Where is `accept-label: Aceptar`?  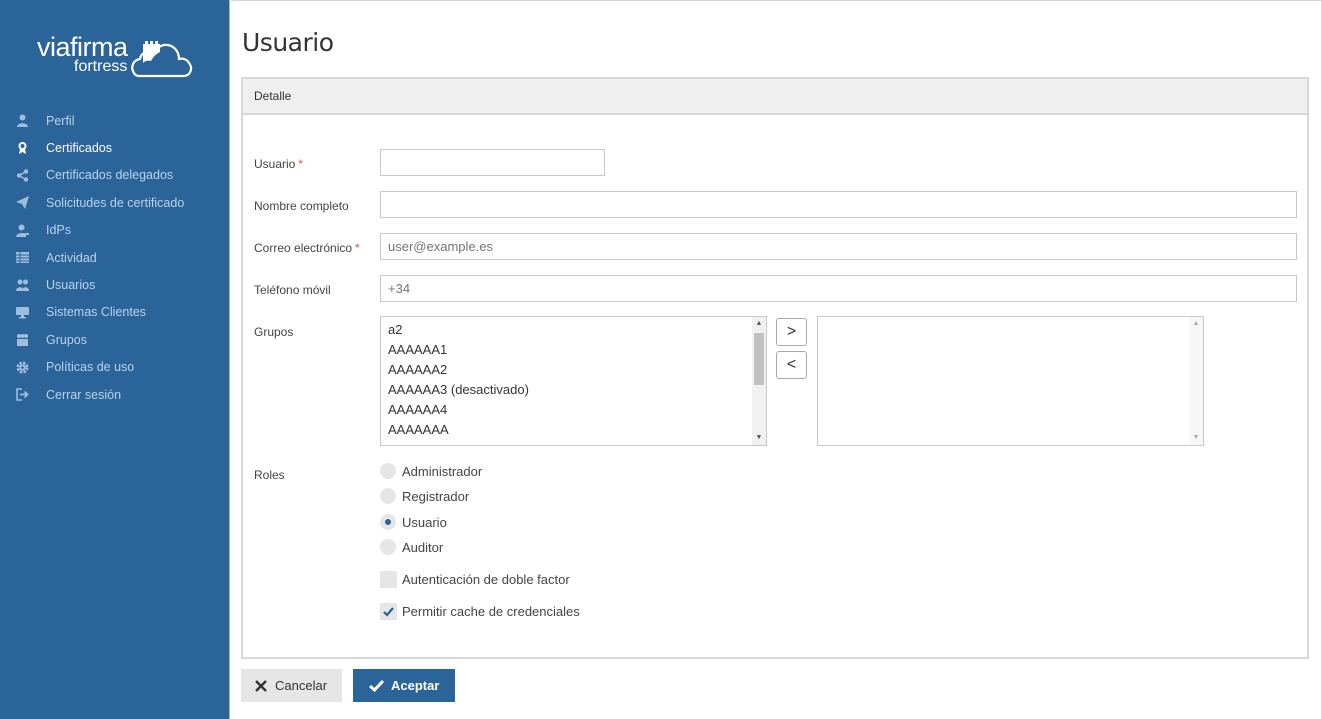
accept-label: Aceptar is located at coordinates (415, 685).